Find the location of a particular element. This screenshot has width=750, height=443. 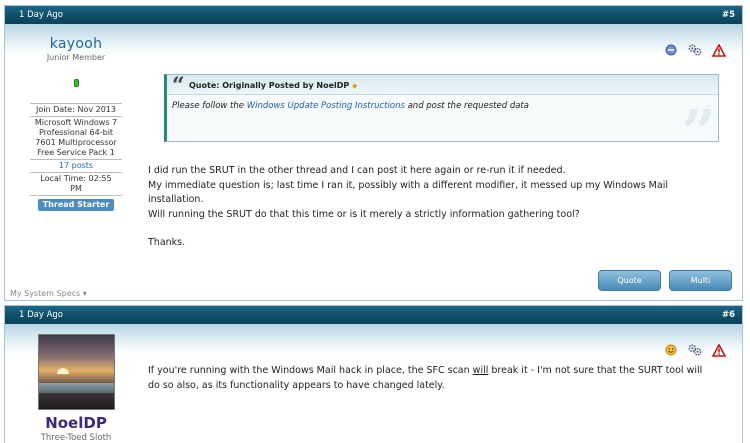

quote-author-label: Quote: Originally Posted by NoelDP is located at coordinates (269, 85).